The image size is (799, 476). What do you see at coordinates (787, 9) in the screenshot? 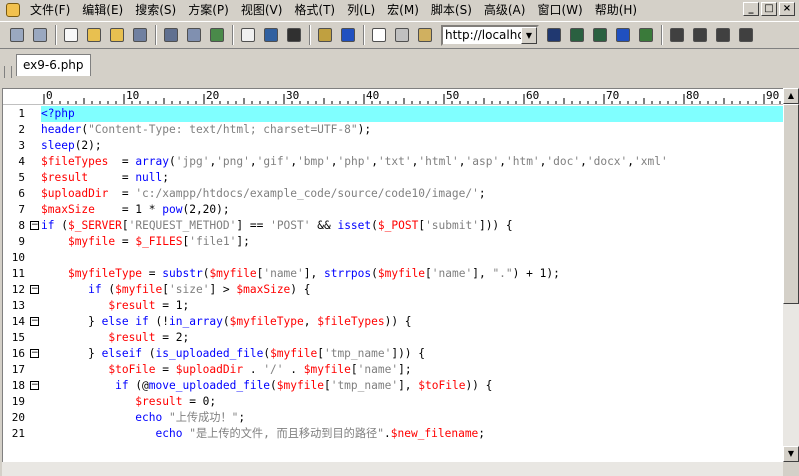
I see `close-button: ×` at bounding box center [787, 9].